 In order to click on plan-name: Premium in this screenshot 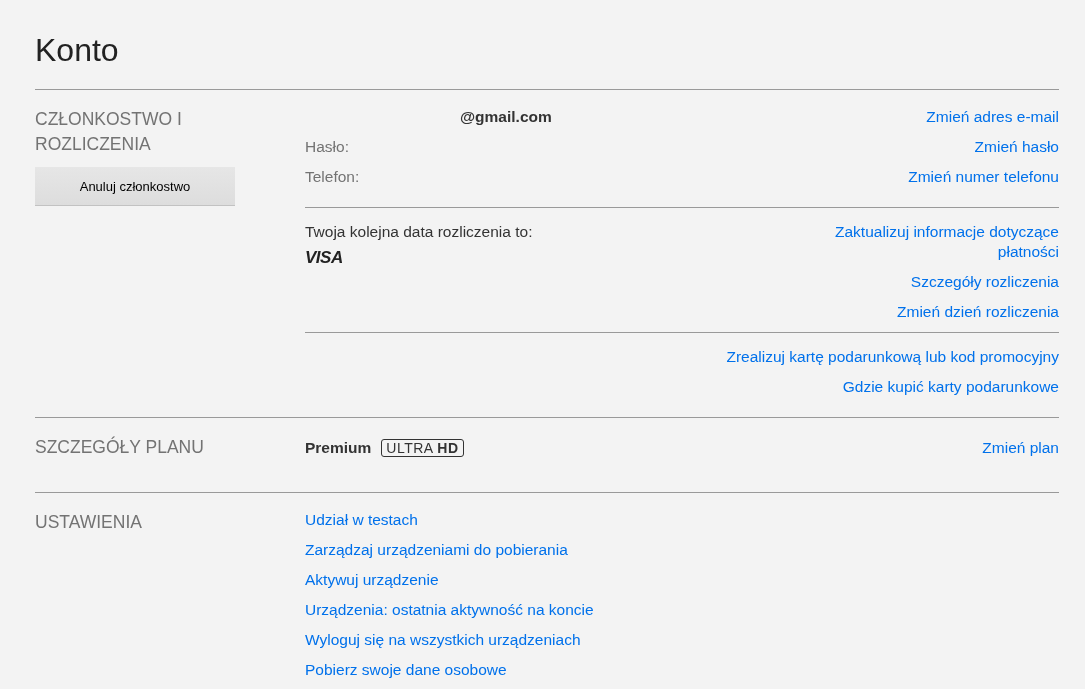, I will do `click(338, 447)`.